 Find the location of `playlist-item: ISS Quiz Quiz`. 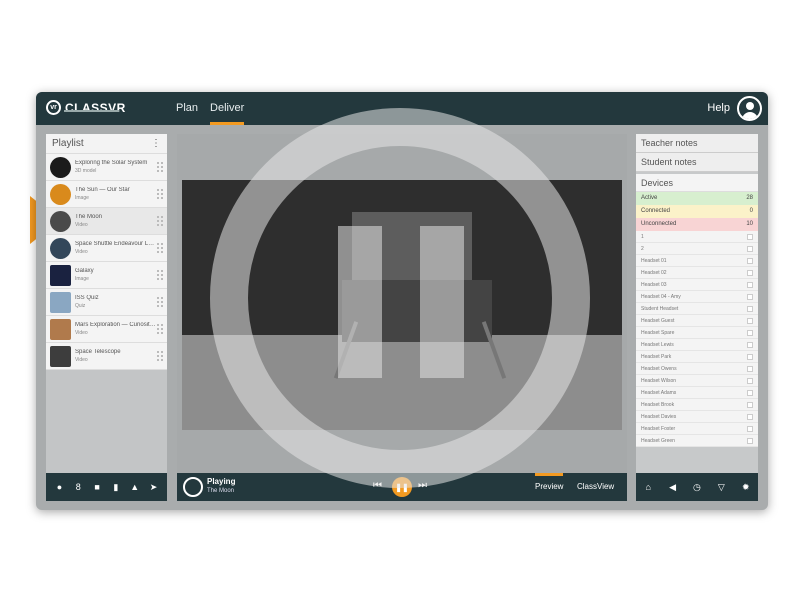

playlist-item: ISS Quiz Quiz is located at coordinates (106, 302).